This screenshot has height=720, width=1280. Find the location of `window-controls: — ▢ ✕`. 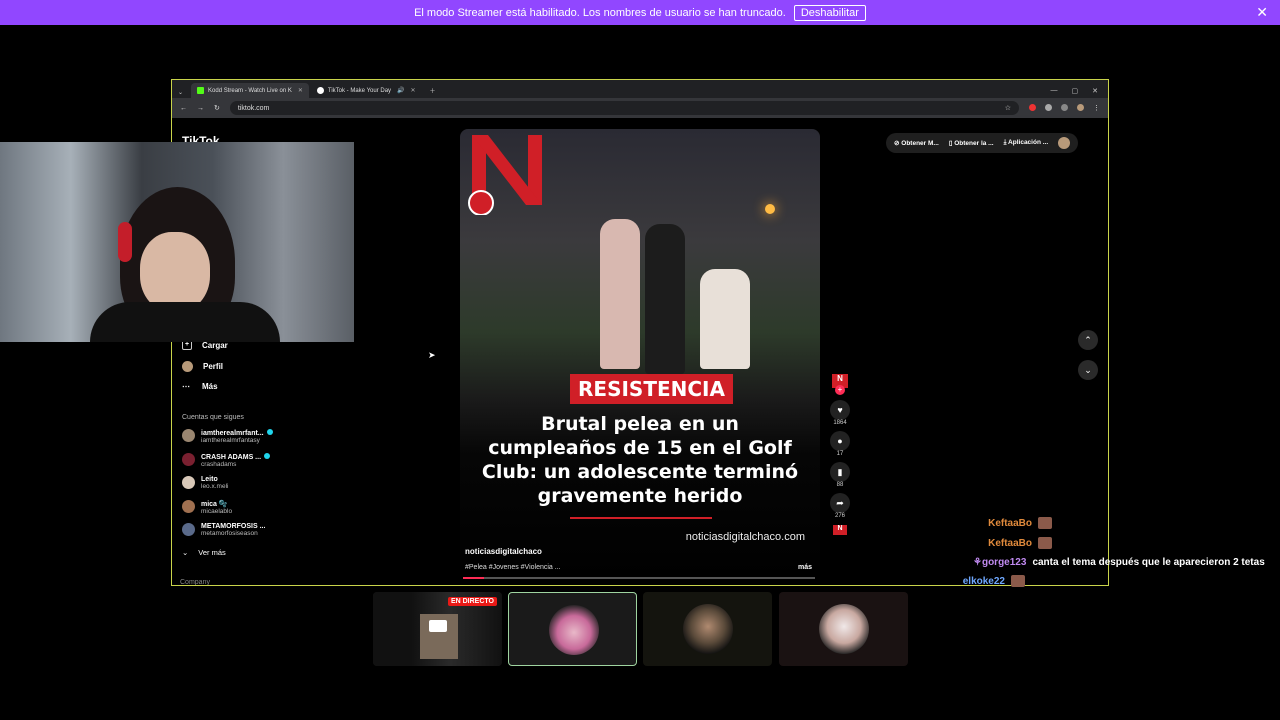

window-controls: — ▢ ✕ is located at coordinates (1080, 90).